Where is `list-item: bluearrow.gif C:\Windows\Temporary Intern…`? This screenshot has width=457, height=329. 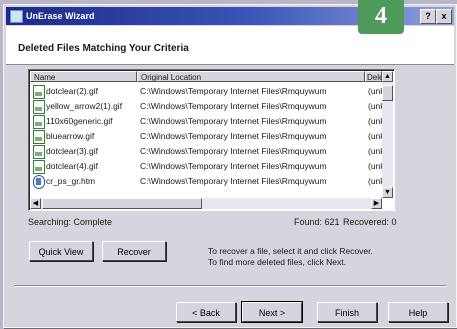 list-item: bluearrow.gif C:\Windows\Temporary Intern… is located at coordinates (207, 136).